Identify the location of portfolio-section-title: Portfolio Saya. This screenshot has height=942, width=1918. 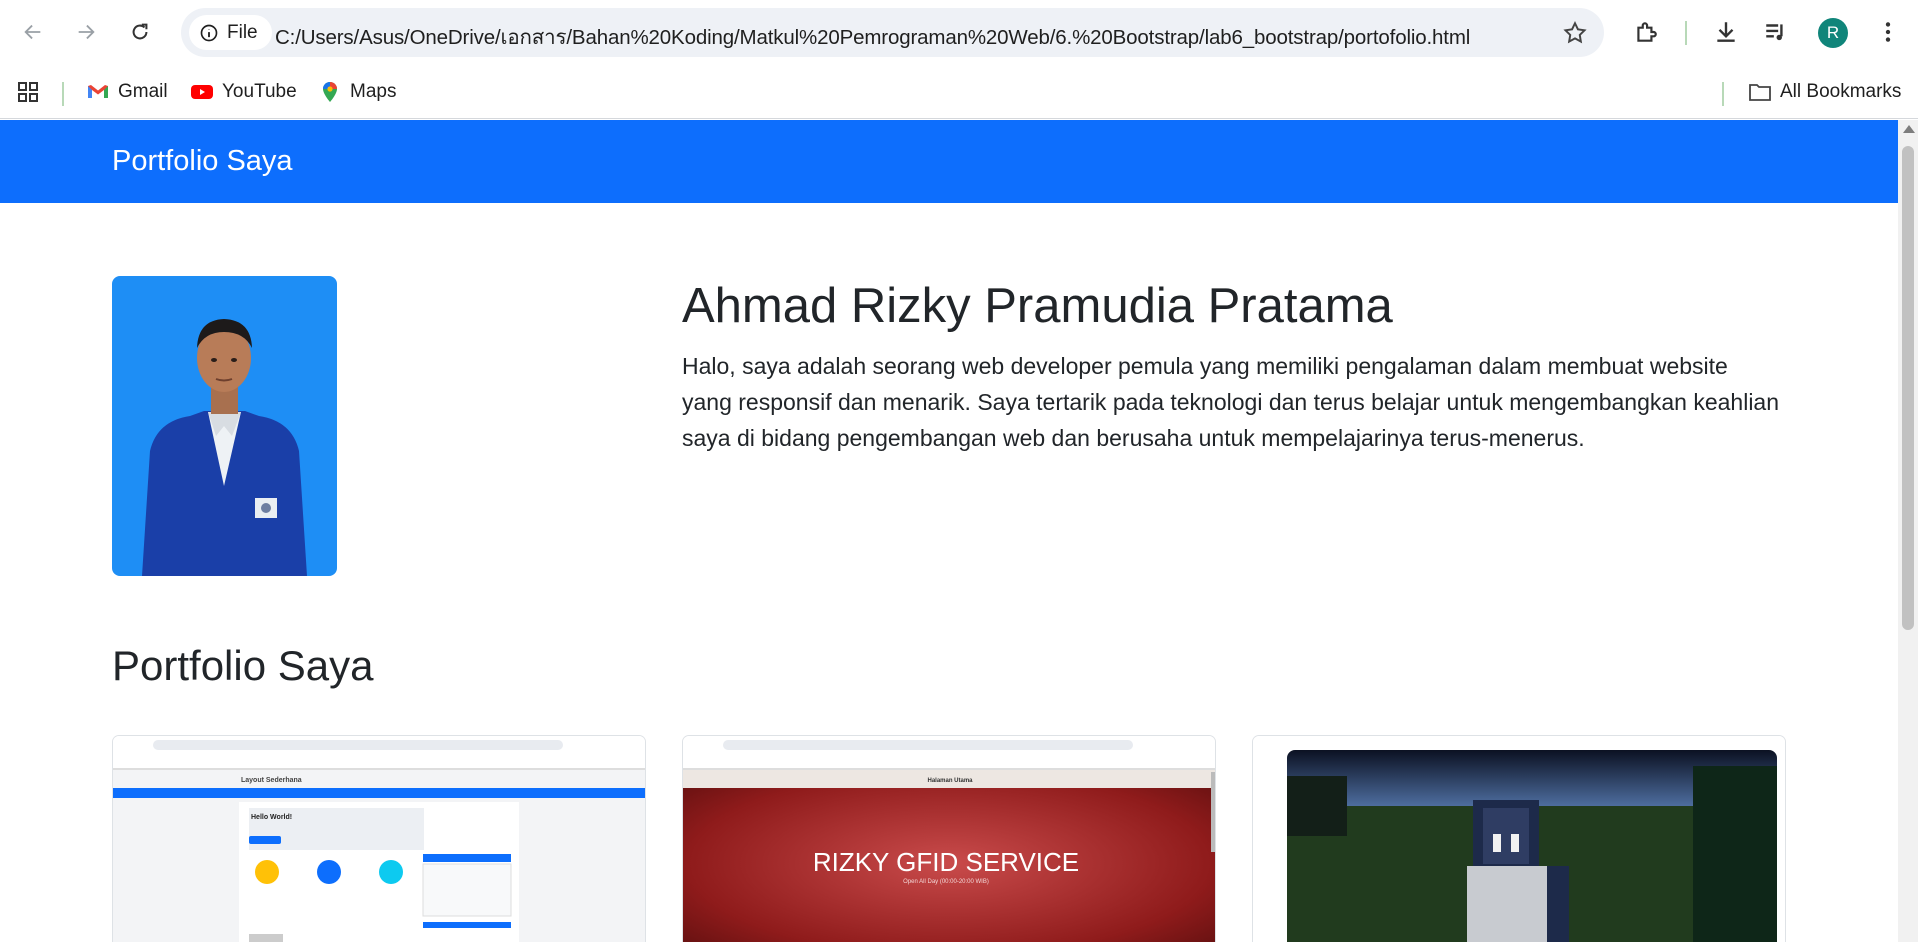
(243, 665).